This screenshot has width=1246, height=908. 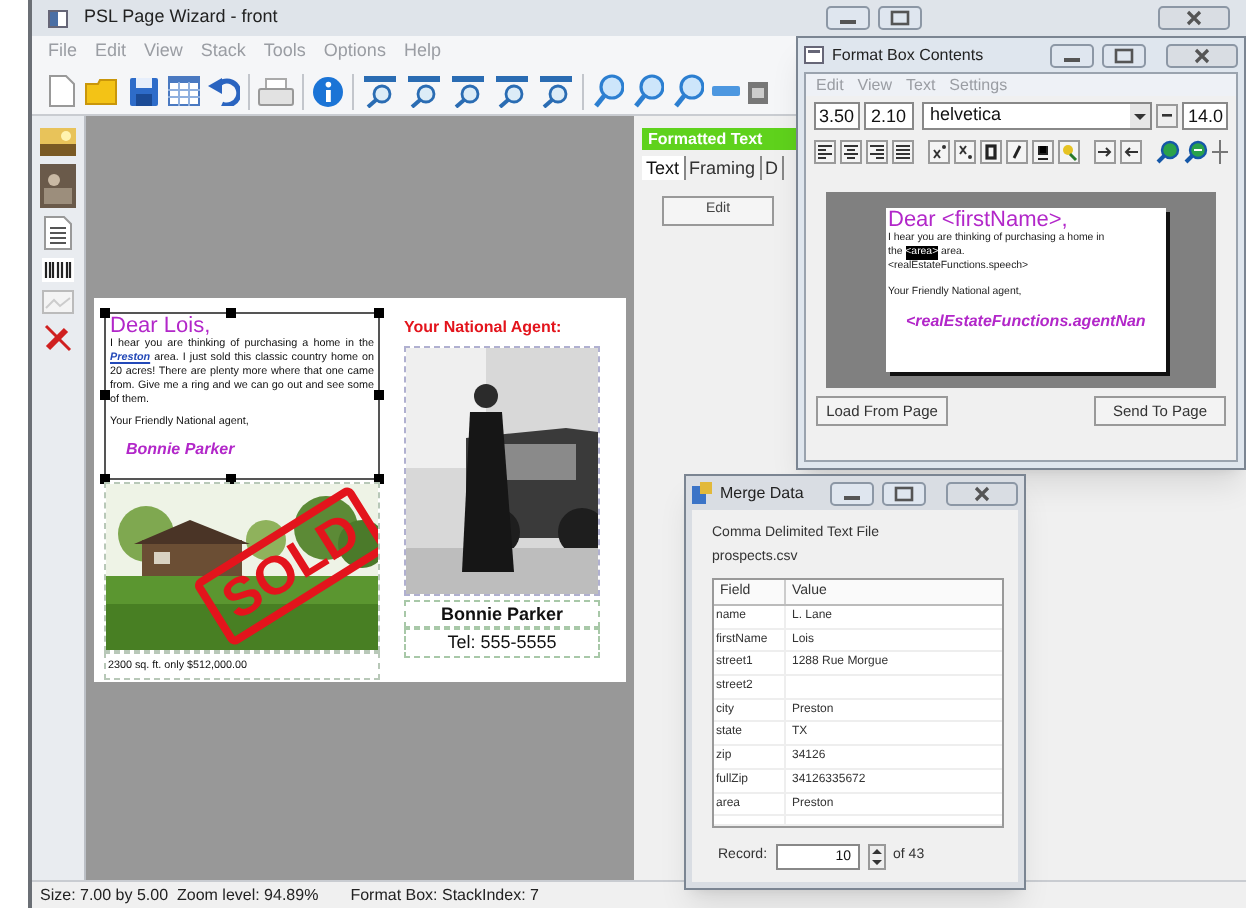 I want to click on zoom-out-icon, so click(x=1196, y=152).